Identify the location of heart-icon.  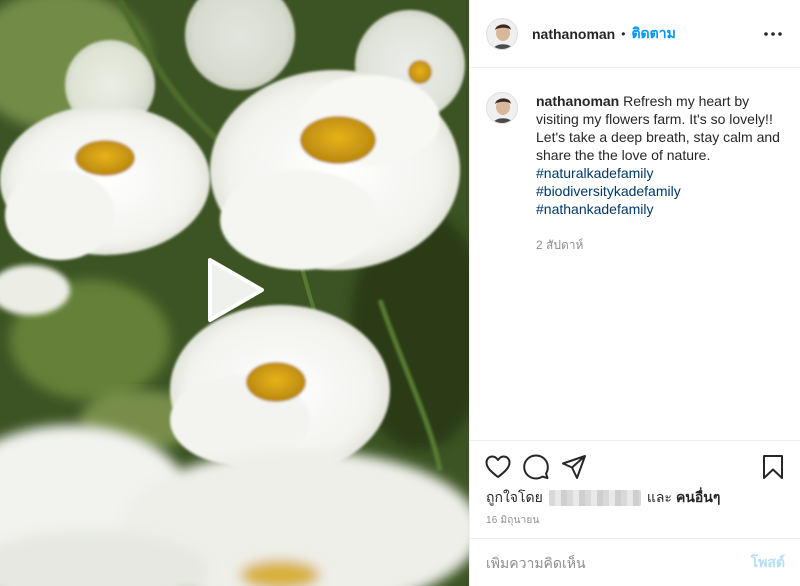
(498, 466).